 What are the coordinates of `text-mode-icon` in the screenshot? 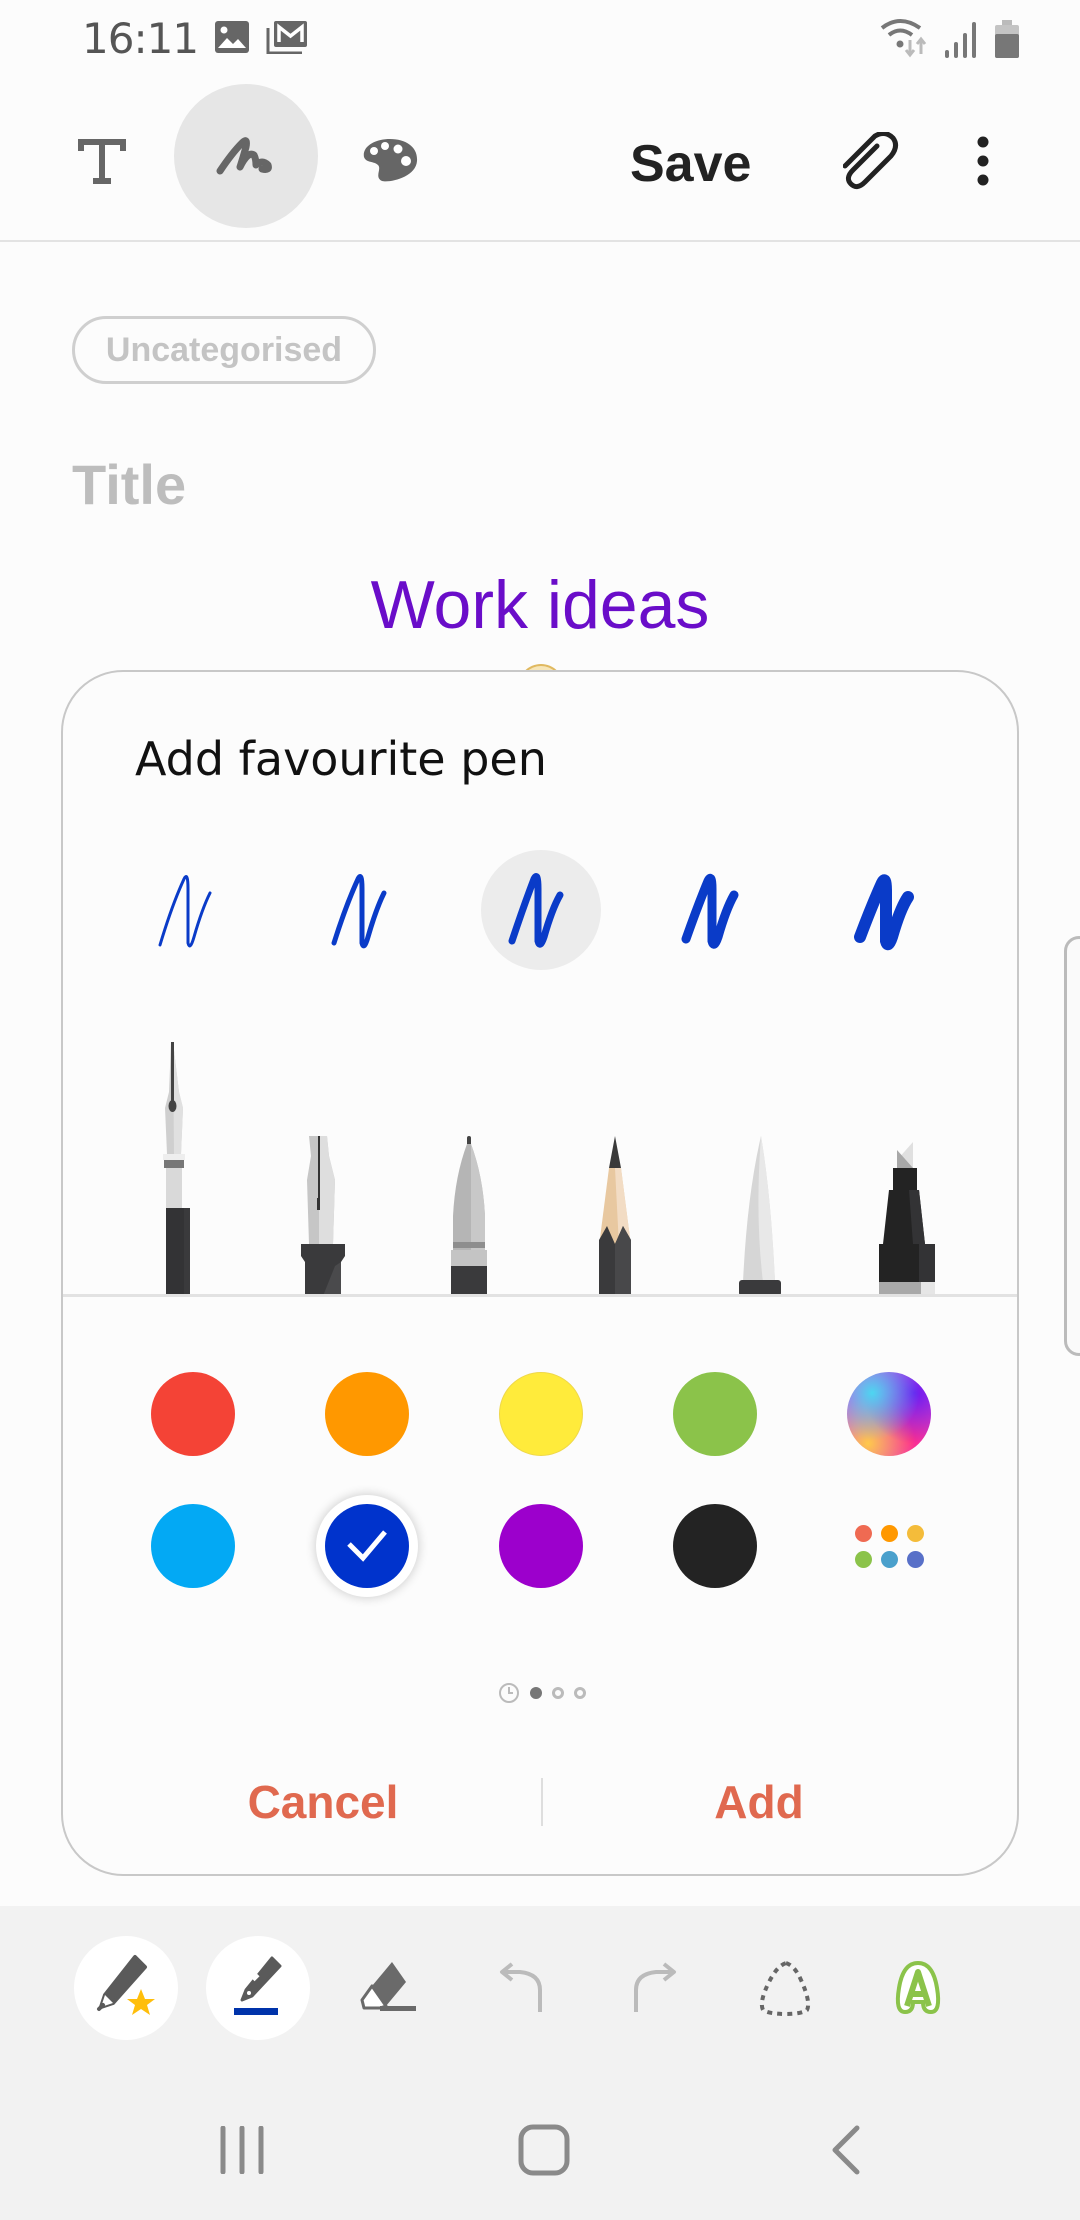 It's located at (102, 161).